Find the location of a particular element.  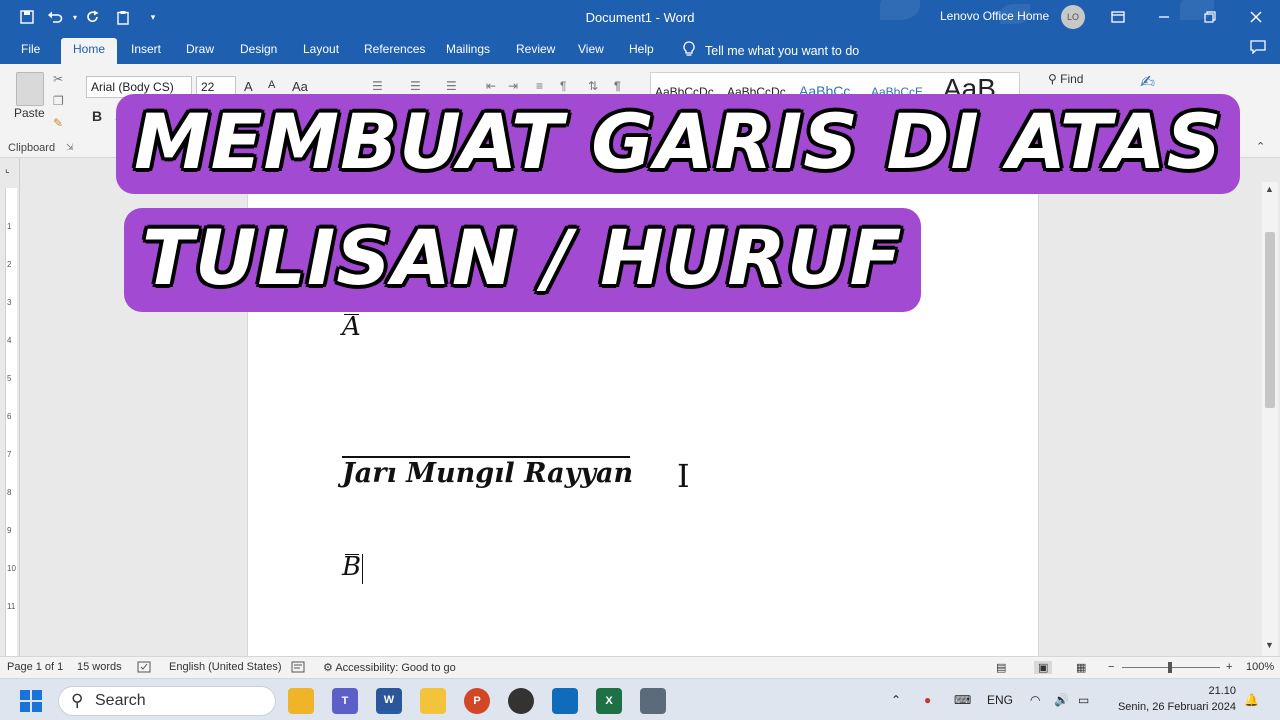

volume-icon: 🔊 is located at coordinates (1061, 700).